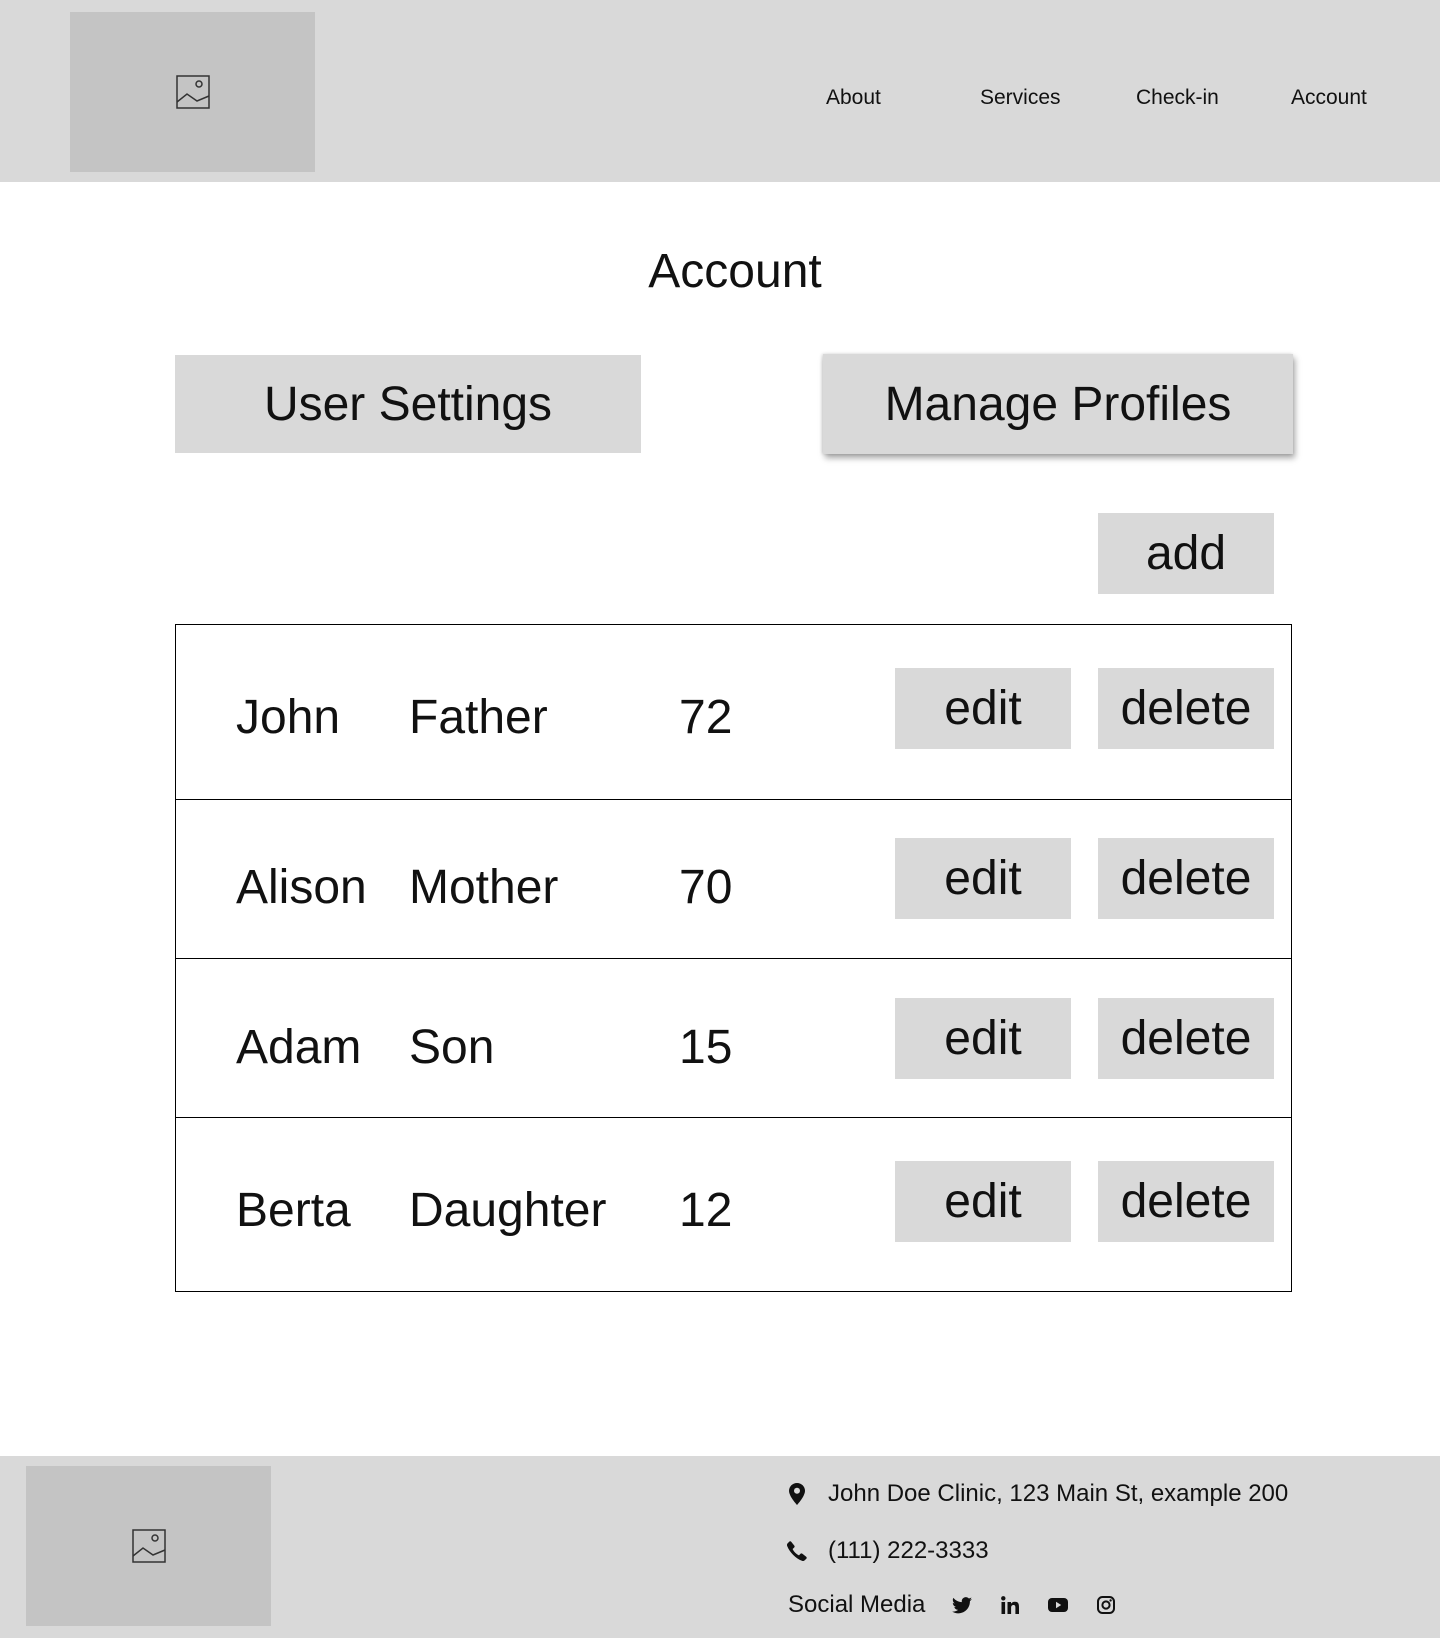  Describe the element at coordinates (706, 887) in the screenshot. I see `profile-age: 70` at that location.